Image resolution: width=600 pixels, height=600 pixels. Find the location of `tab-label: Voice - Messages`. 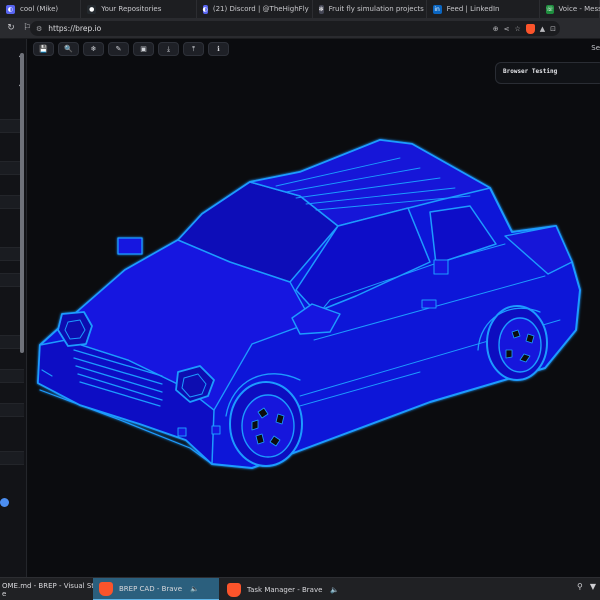

tab-label: Voice - Messages is located at coordinates (579, 9).